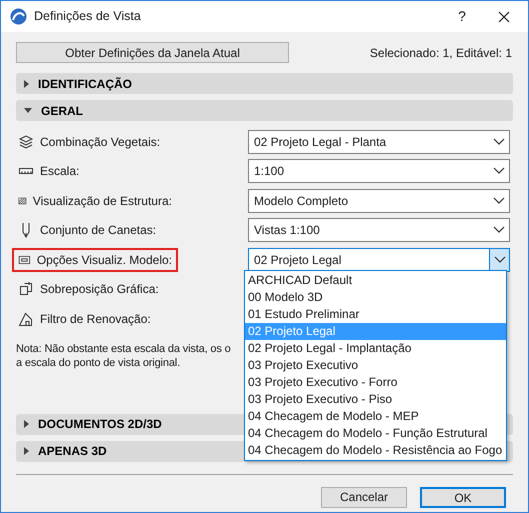 This screenshot has width=529, height=513. I want to click on field-label: Conjunto de Canetas:, so click(98, 231).